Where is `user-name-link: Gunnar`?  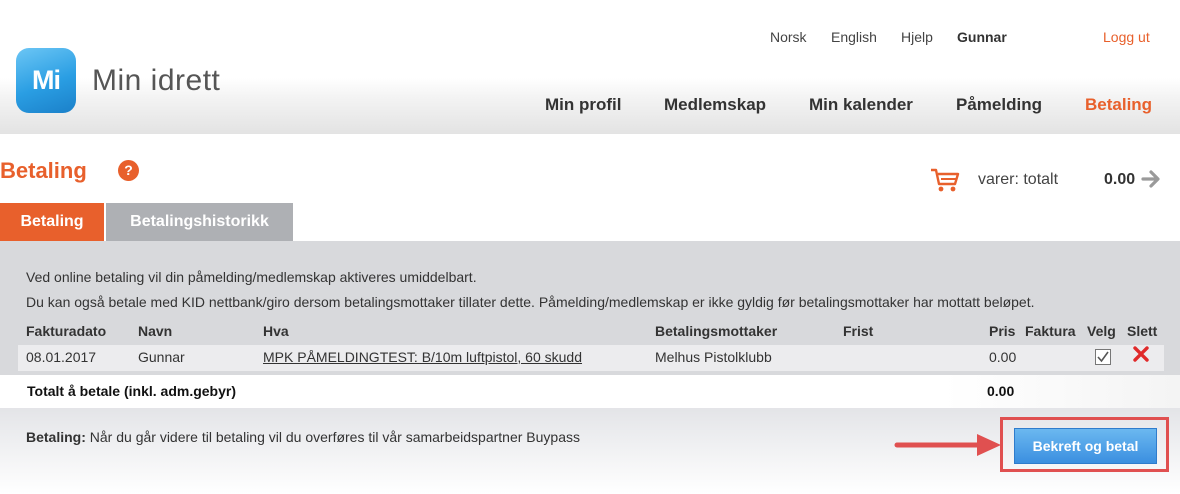
user-name-link: Gunnar is located at coordinates (982, 37).